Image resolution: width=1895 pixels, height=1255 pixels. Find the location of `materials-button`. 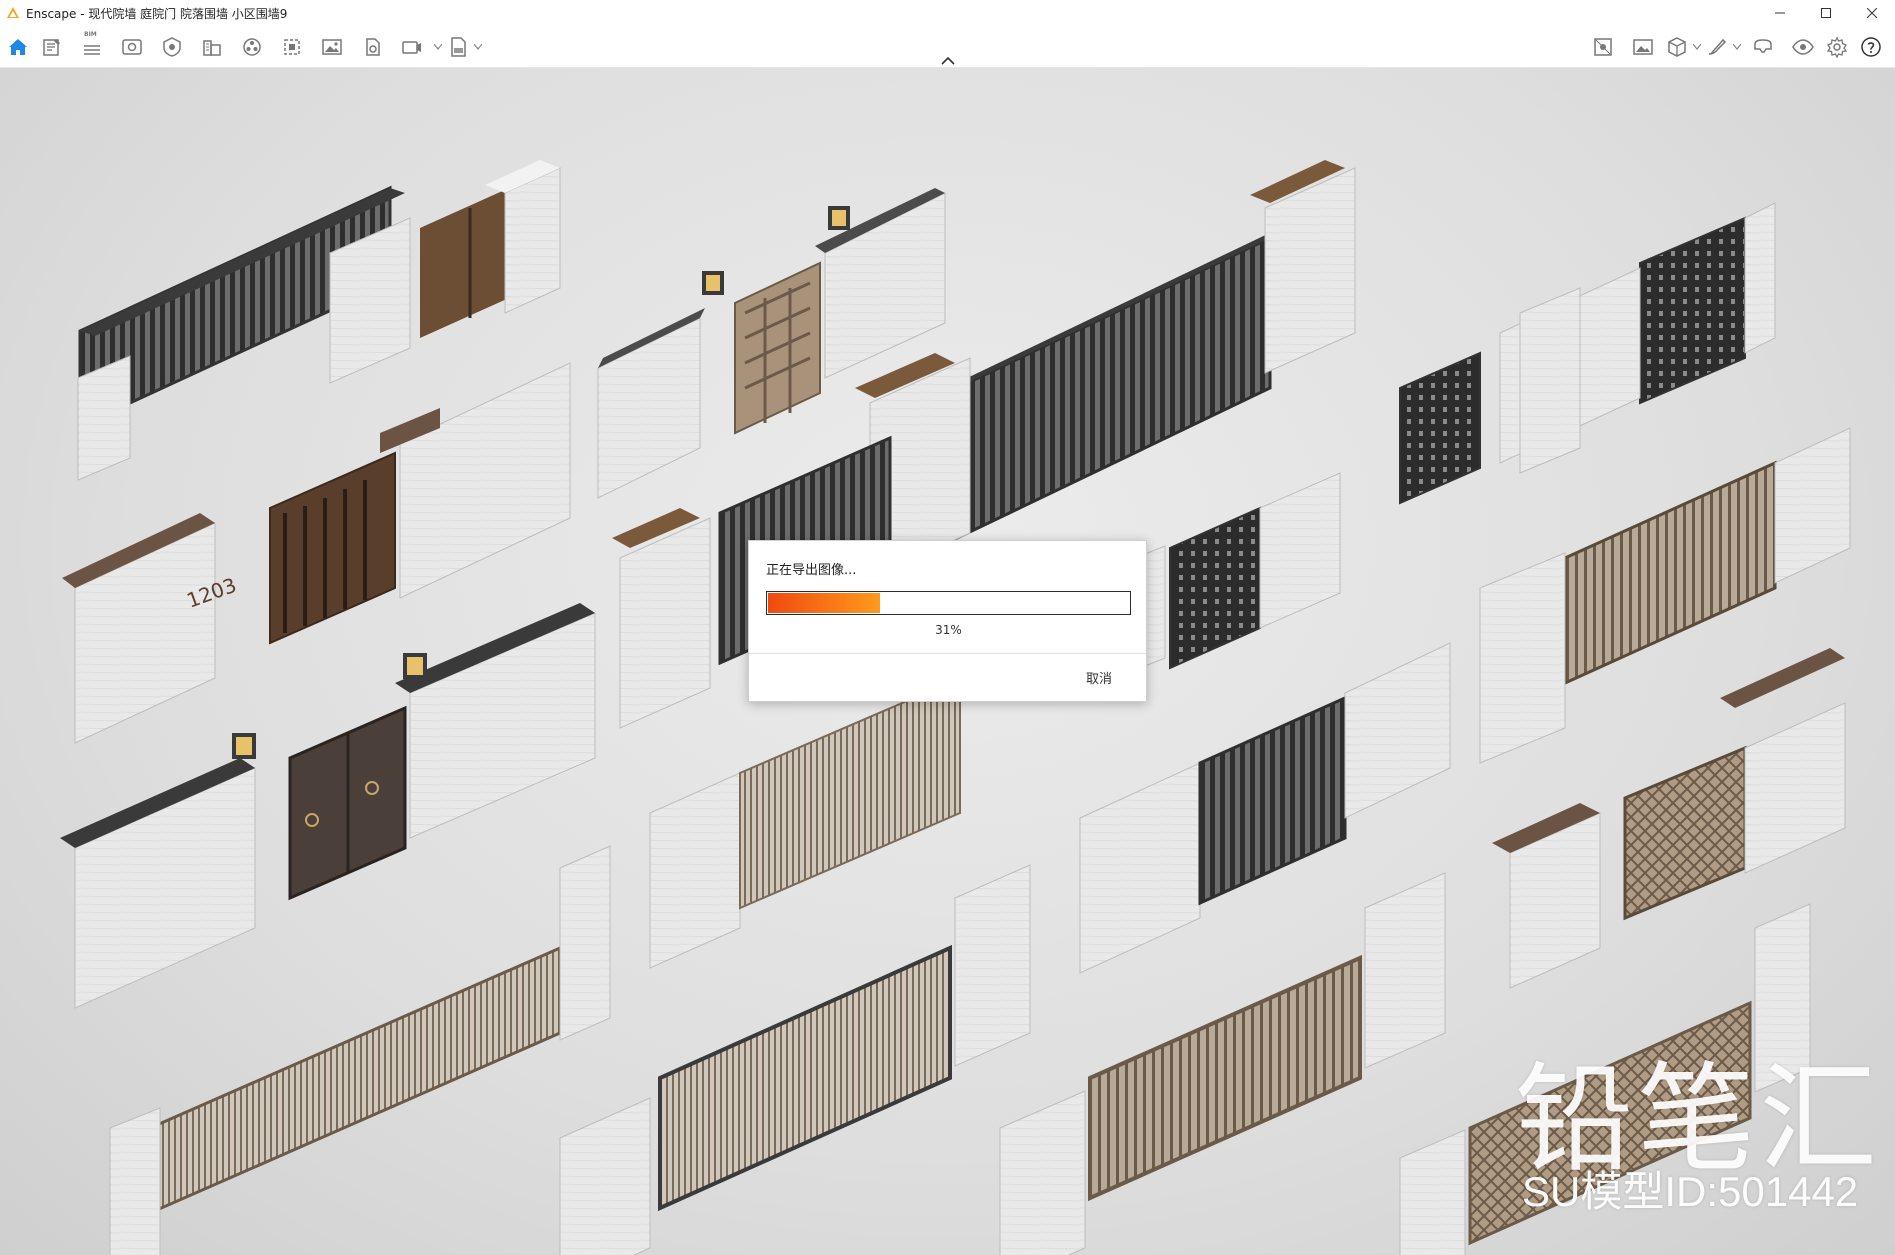

materials-button is located at coordinates (172, 47).